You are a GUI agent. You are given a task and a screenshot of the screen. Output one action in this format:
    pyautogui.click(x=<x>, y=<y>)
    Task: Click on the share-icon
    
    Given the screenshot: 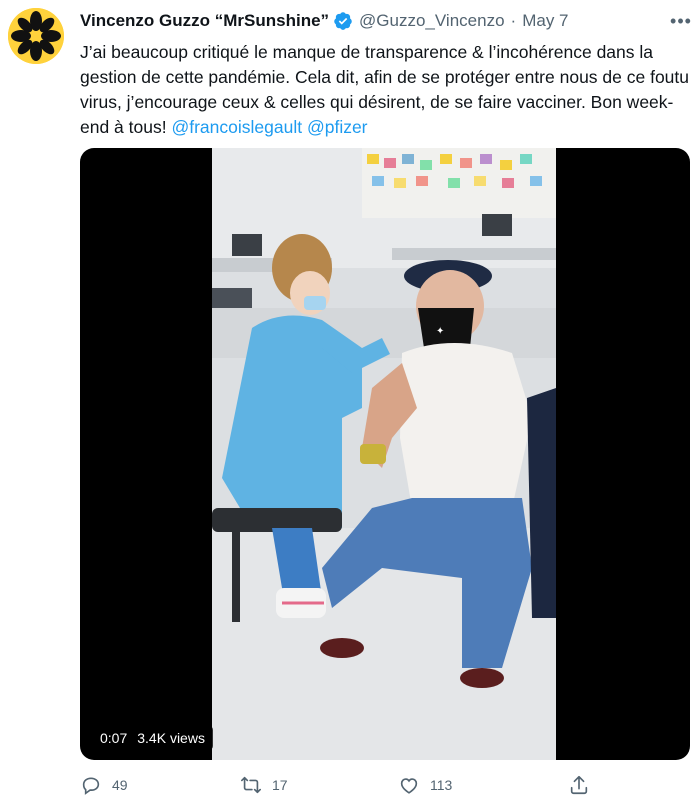 What is the action you would take?
    pyautogui.click(x=579, y=785)
    